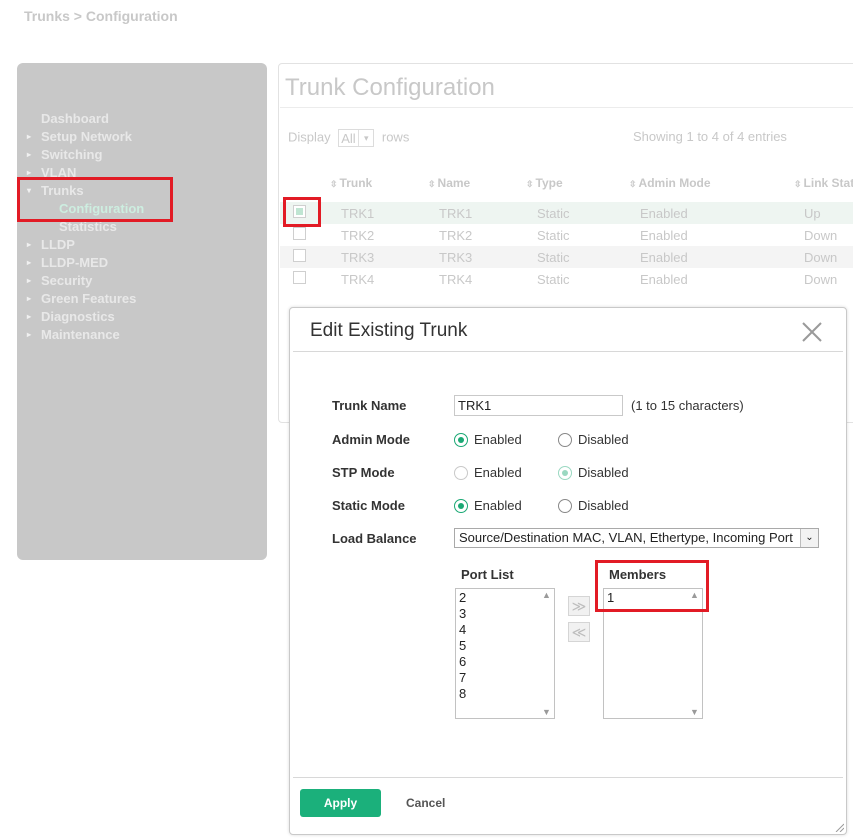  I want to click on list-item: 3, so click(462, 614).